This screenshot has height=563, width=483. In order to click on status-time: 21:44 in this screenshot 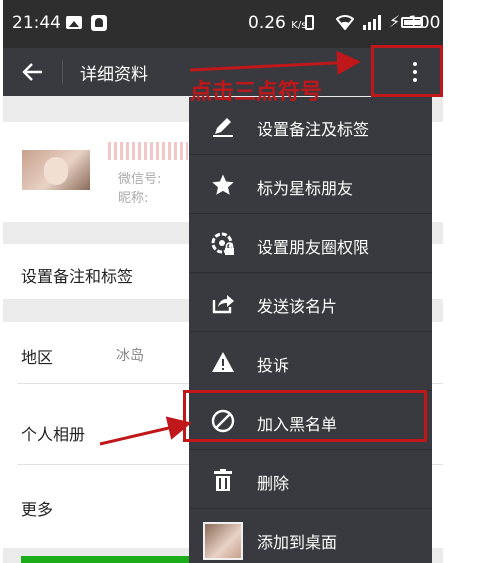, I will do `click(36, 23)`.